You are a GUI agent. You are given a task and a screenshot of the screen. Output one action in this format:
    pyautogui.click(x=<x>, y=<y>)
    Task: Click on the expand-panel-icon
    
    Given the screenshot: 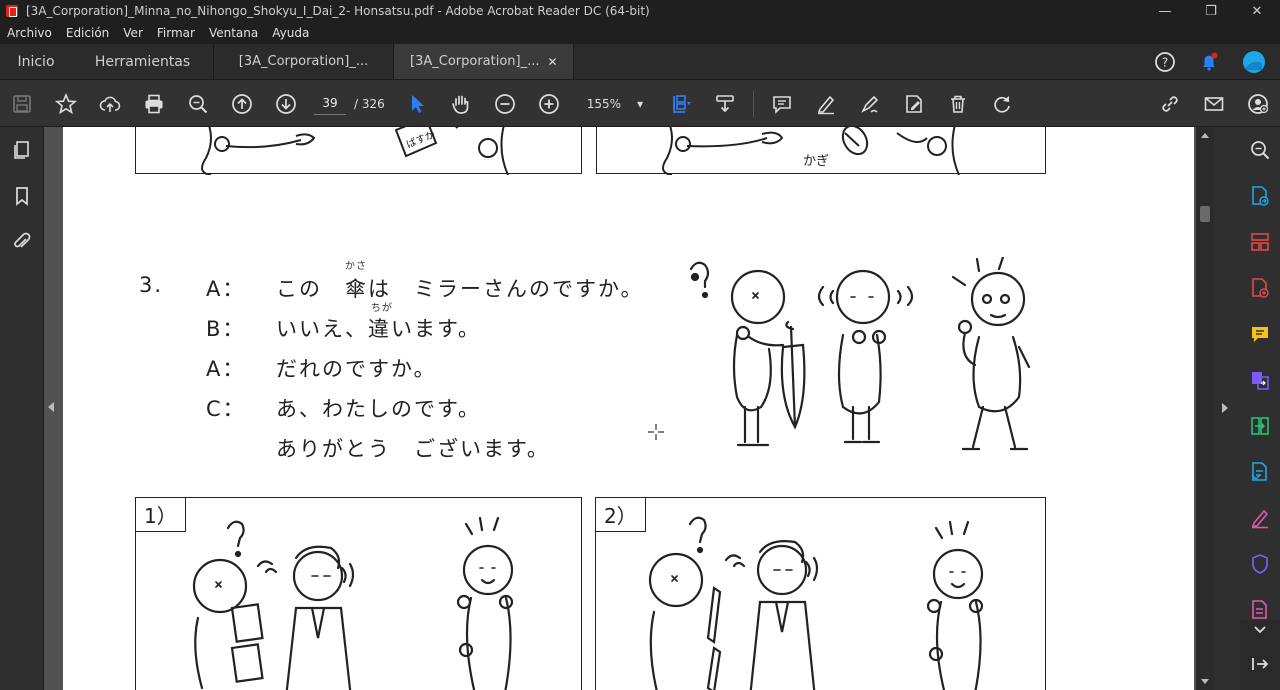 What is the action you would take?
    pyautogui.click(x=1260, y=664)
    